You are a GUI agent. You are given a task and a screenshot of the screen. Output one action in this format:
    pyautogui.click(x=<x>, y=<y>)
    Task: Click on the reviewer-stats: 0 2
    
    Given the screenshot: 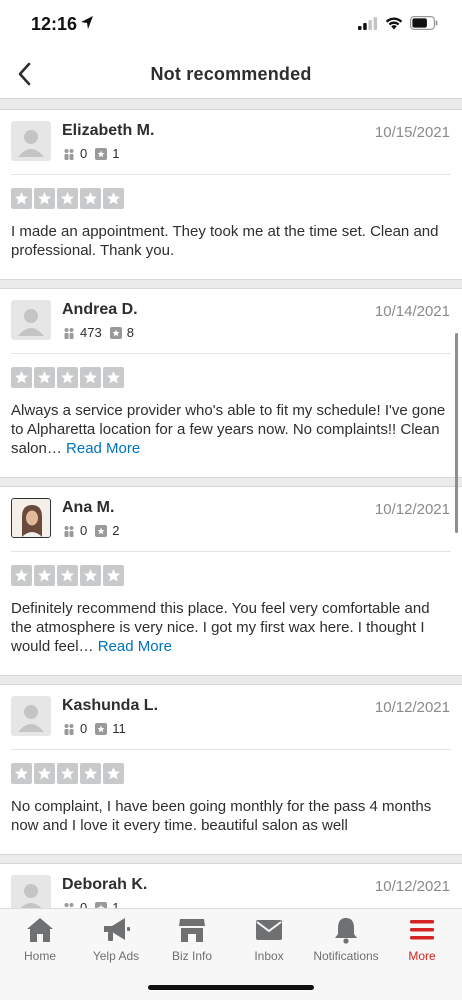 What is the action you would take?
    pyautogui.click(x=95, y=530)
    